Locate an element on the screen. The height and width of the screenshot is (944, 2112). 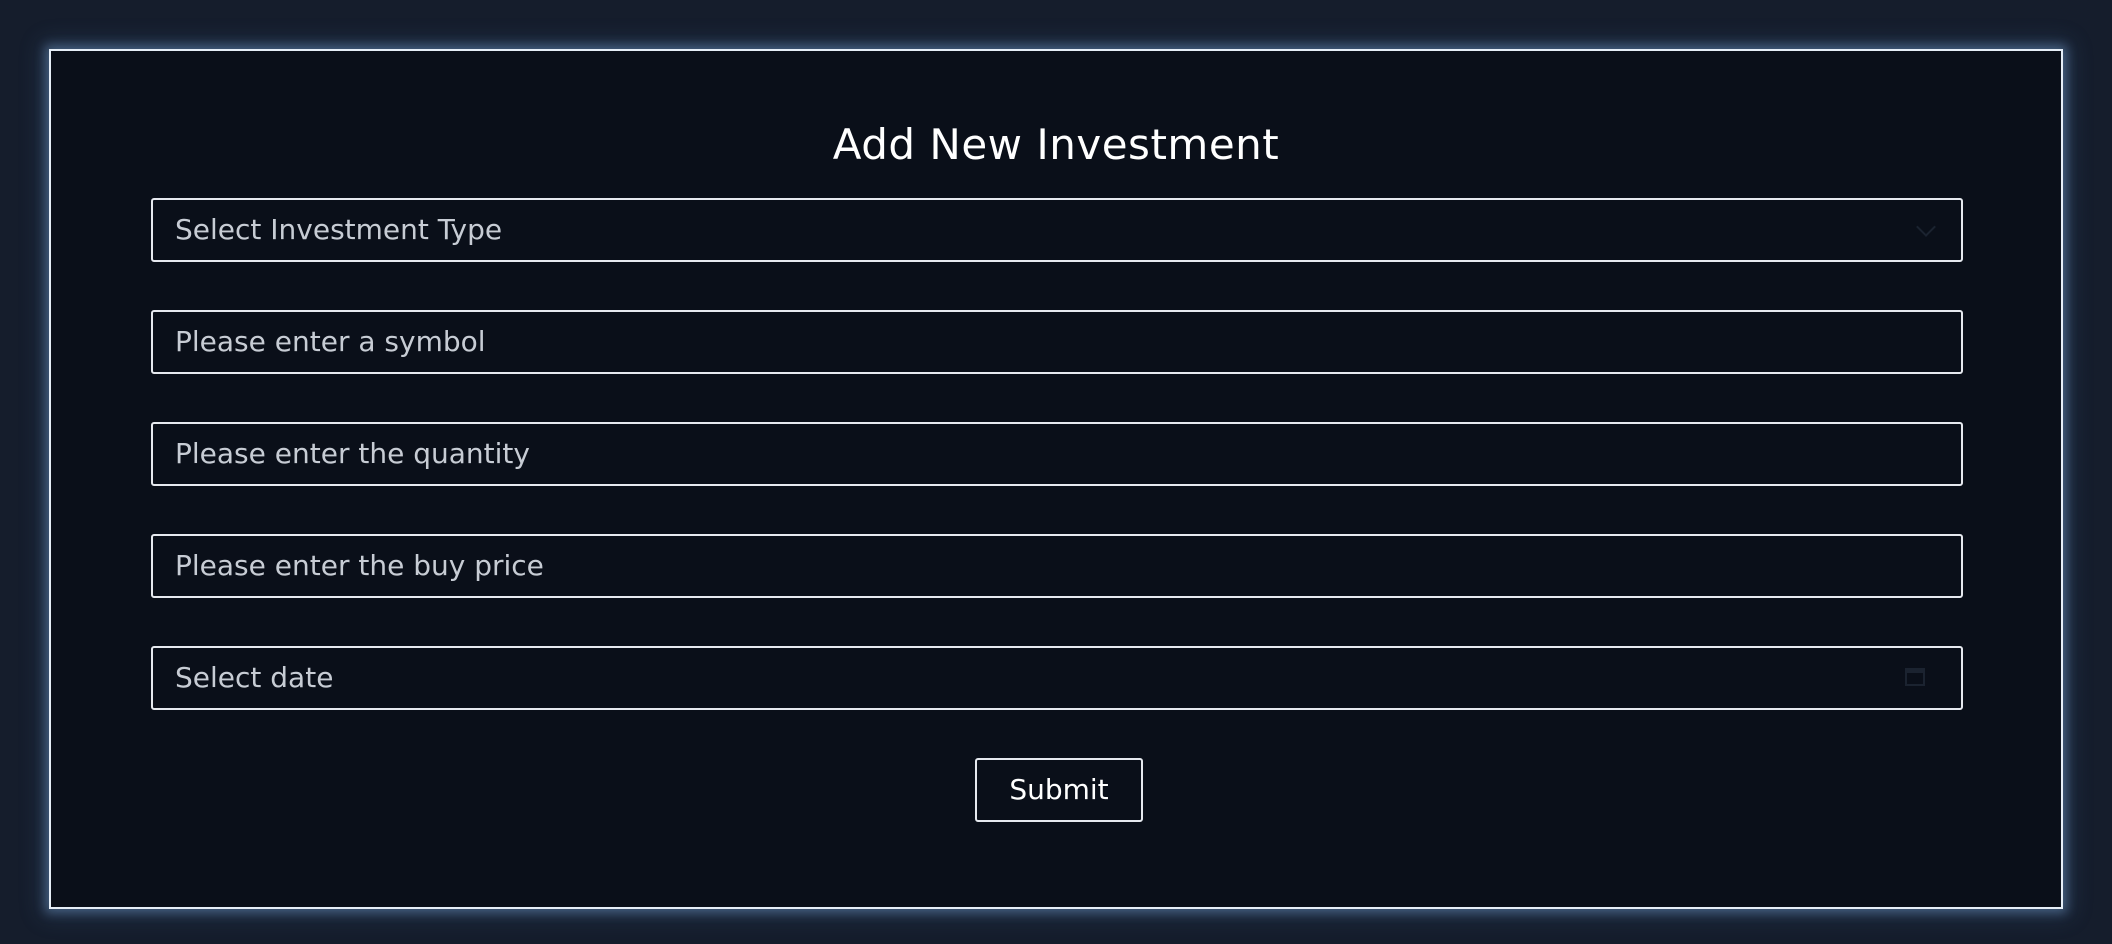
calendar-icon is located at coordinates (1915, 677).